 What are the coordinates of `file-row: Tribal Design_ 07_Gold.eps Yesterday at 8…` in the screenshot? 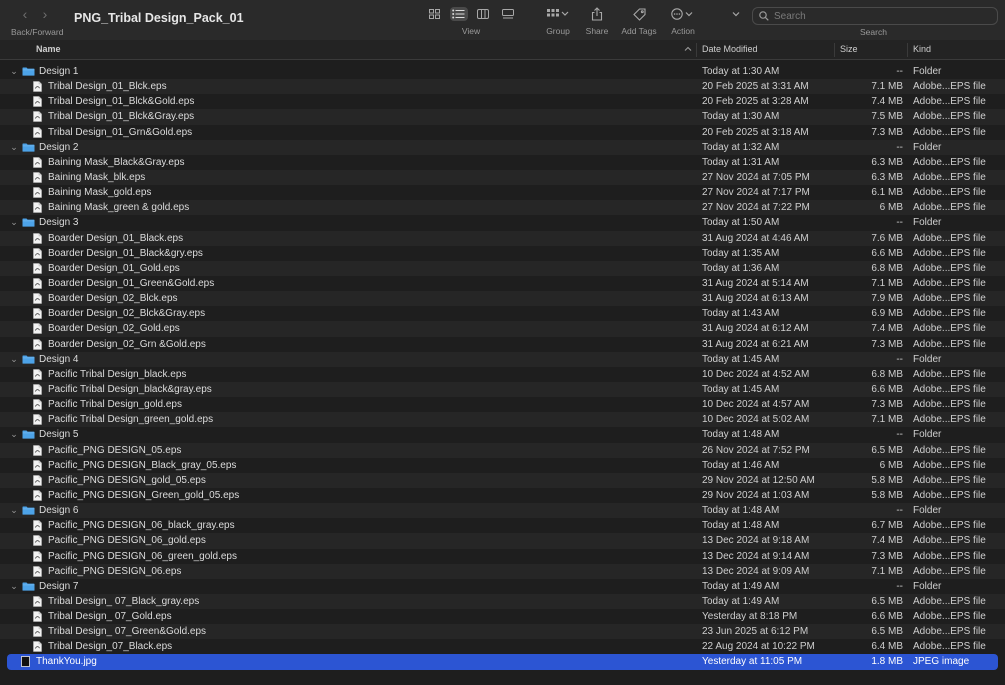 It's located at (502, 616).